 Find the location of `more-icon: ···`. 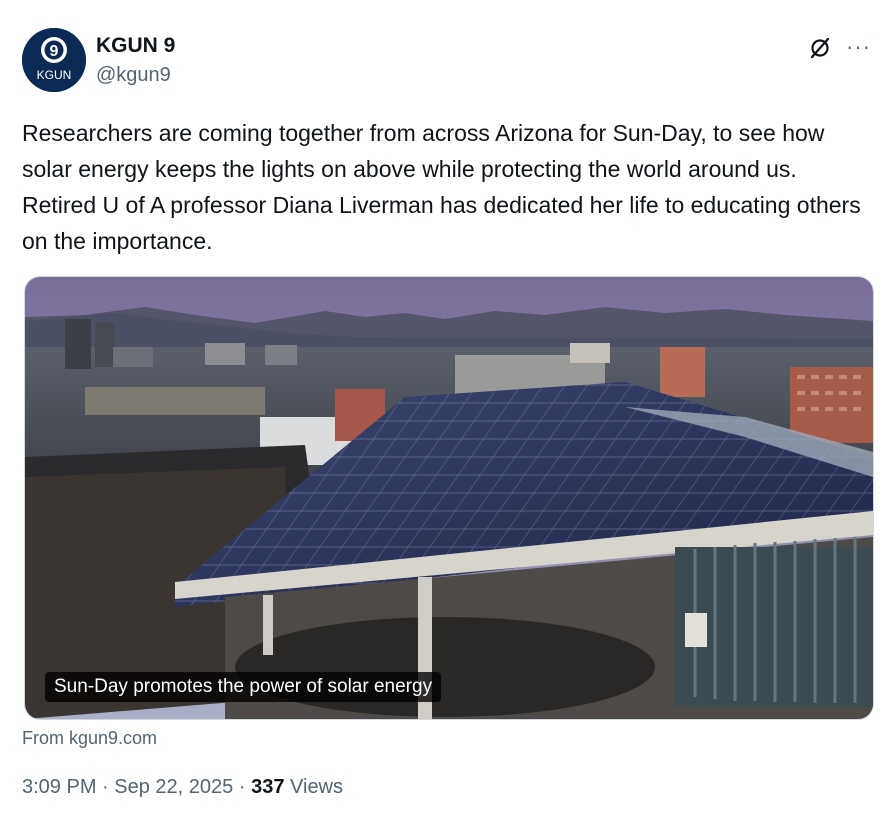

more-icon: ··· is located at coordinates (858, 47).